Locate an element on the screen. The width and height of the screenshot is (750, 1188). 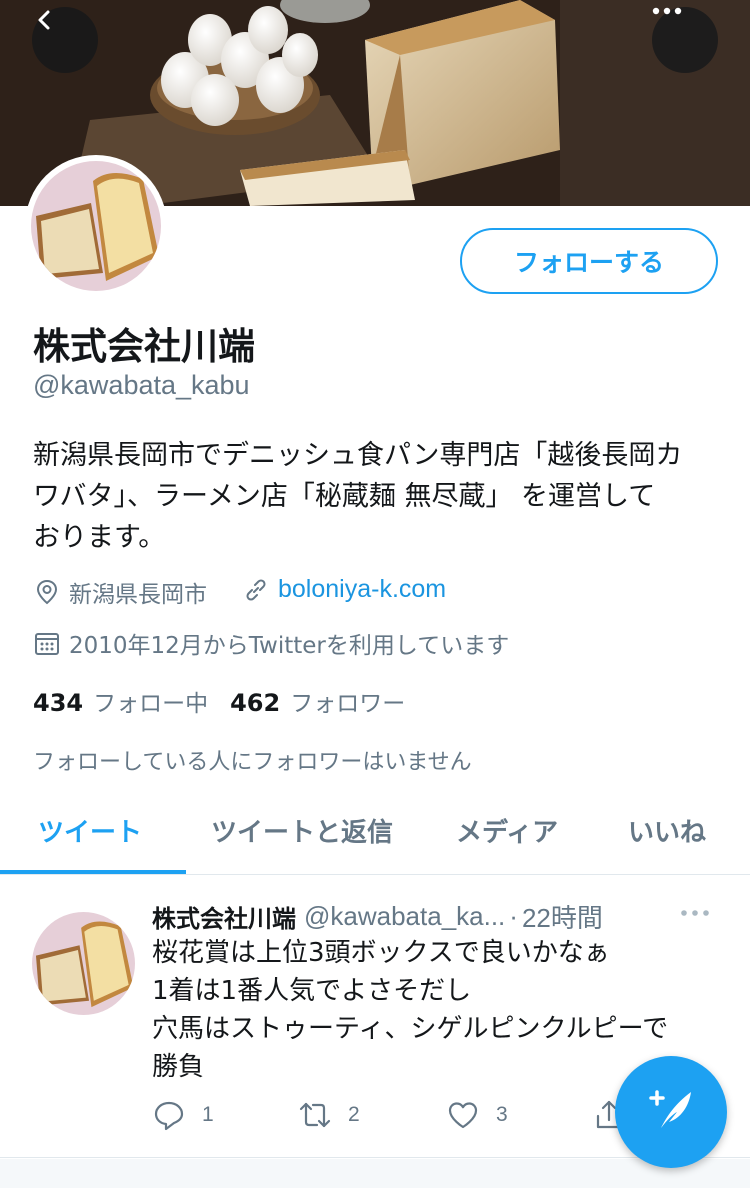
reply-button: 1 is located at coordinates (183, 1115).